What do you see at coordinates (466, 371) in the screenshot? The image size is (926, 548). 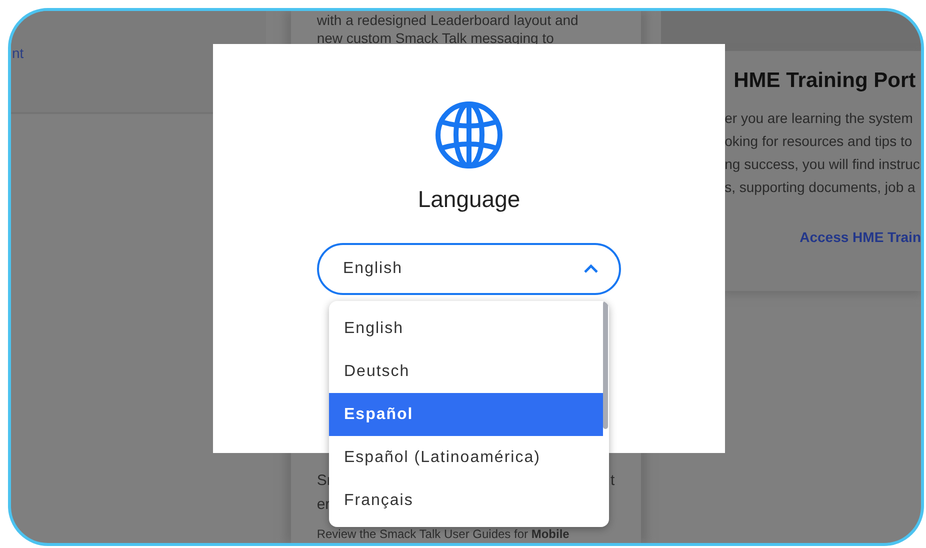 I see `language-option: Deutsch` at bounding box center [466, 371].